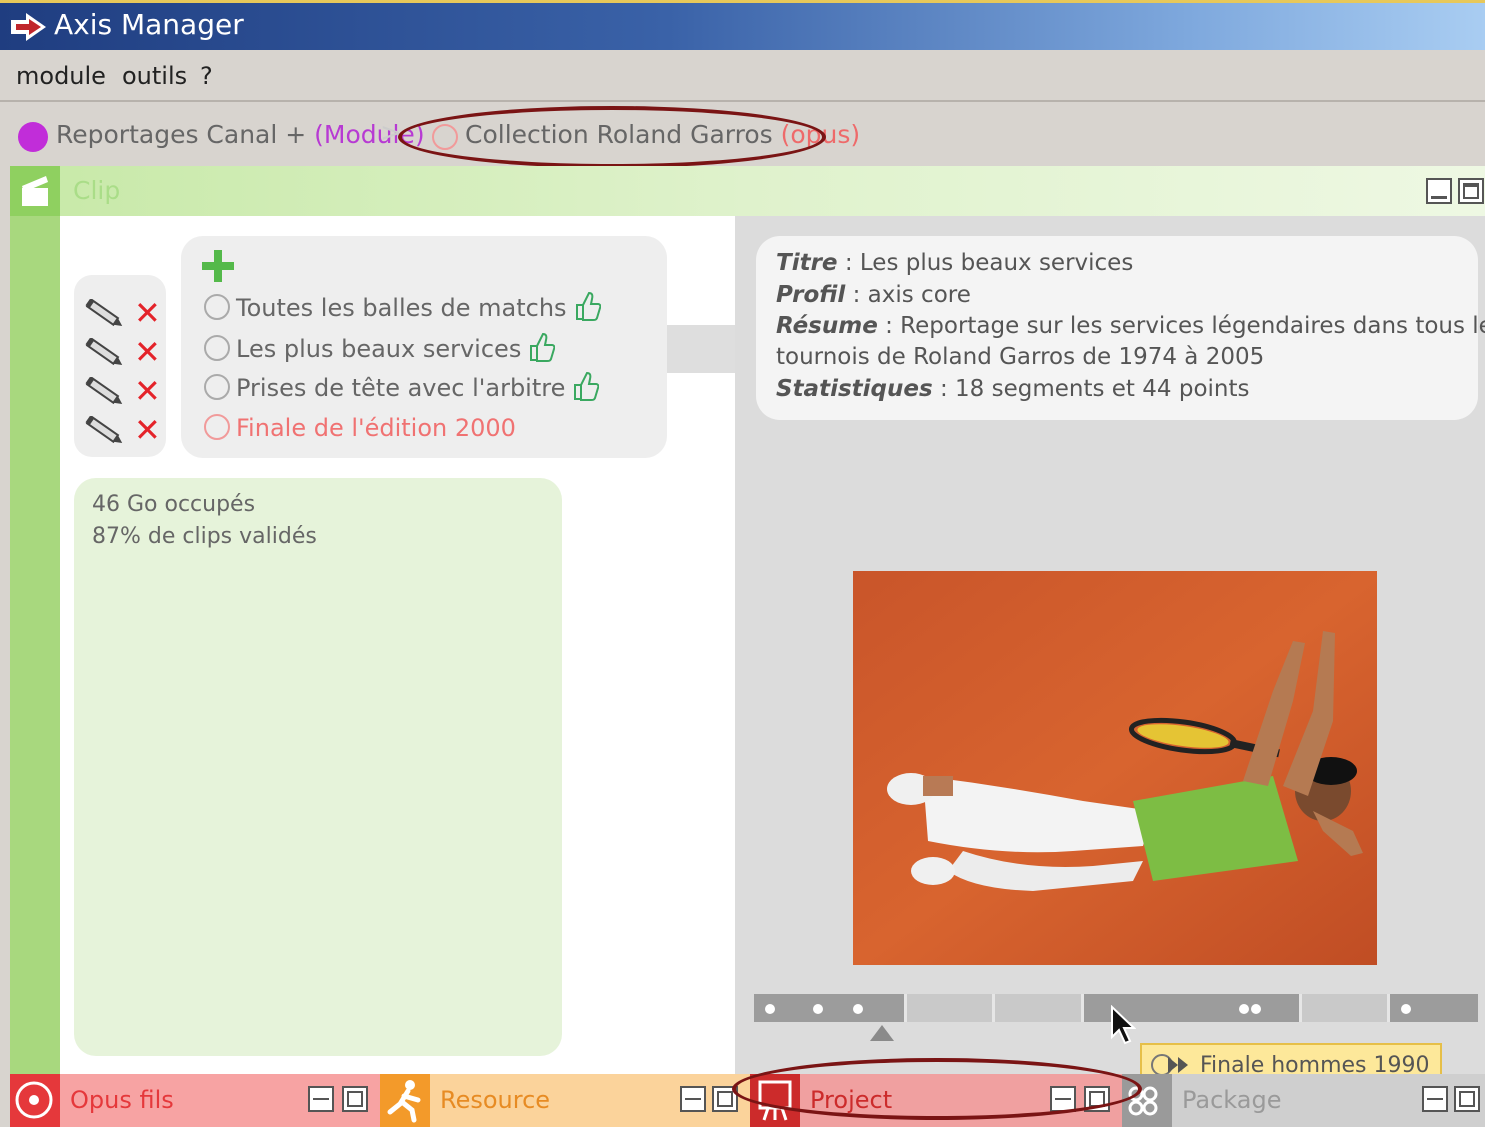  I want to click on info-stats: Statistiques : 18 segments et 44 points, so click(1013, 389).